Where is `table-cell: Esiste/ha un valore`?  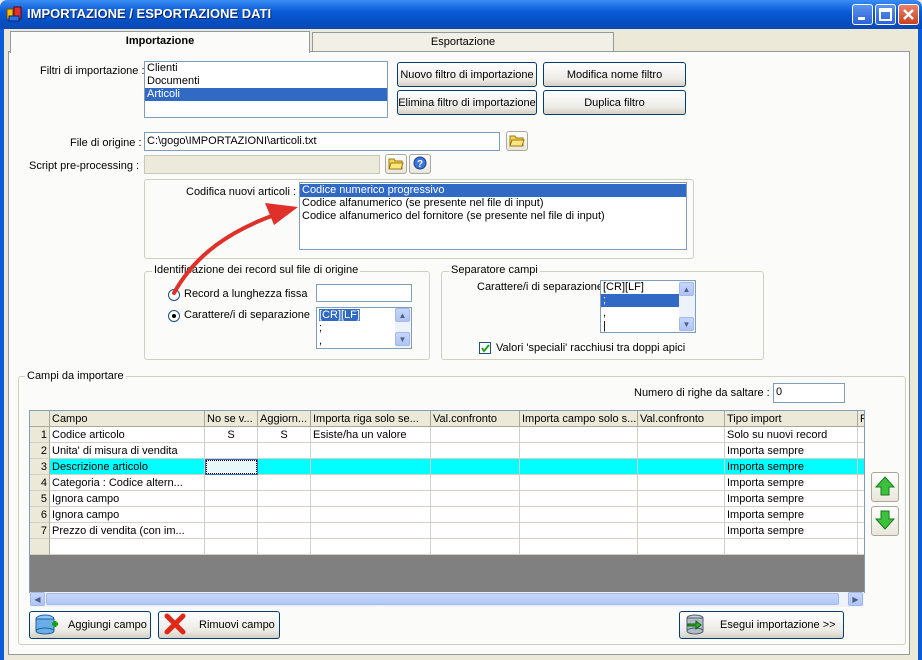
table-cell: Esiste/ha un valore is located at coordinates (371, 435).